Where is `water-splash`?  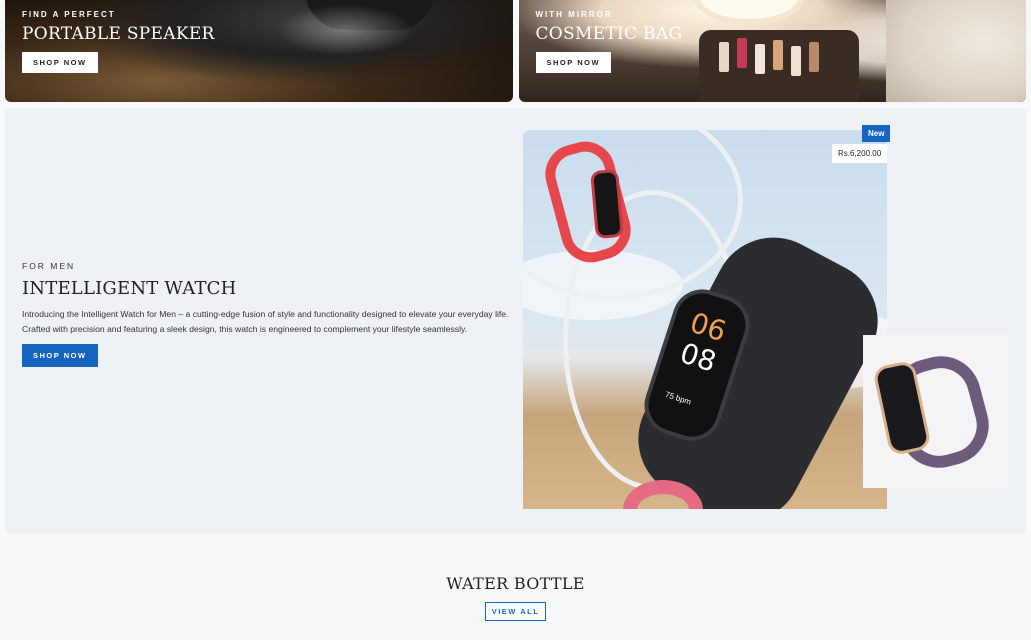
water-splash is located at coordinates (345, 30).